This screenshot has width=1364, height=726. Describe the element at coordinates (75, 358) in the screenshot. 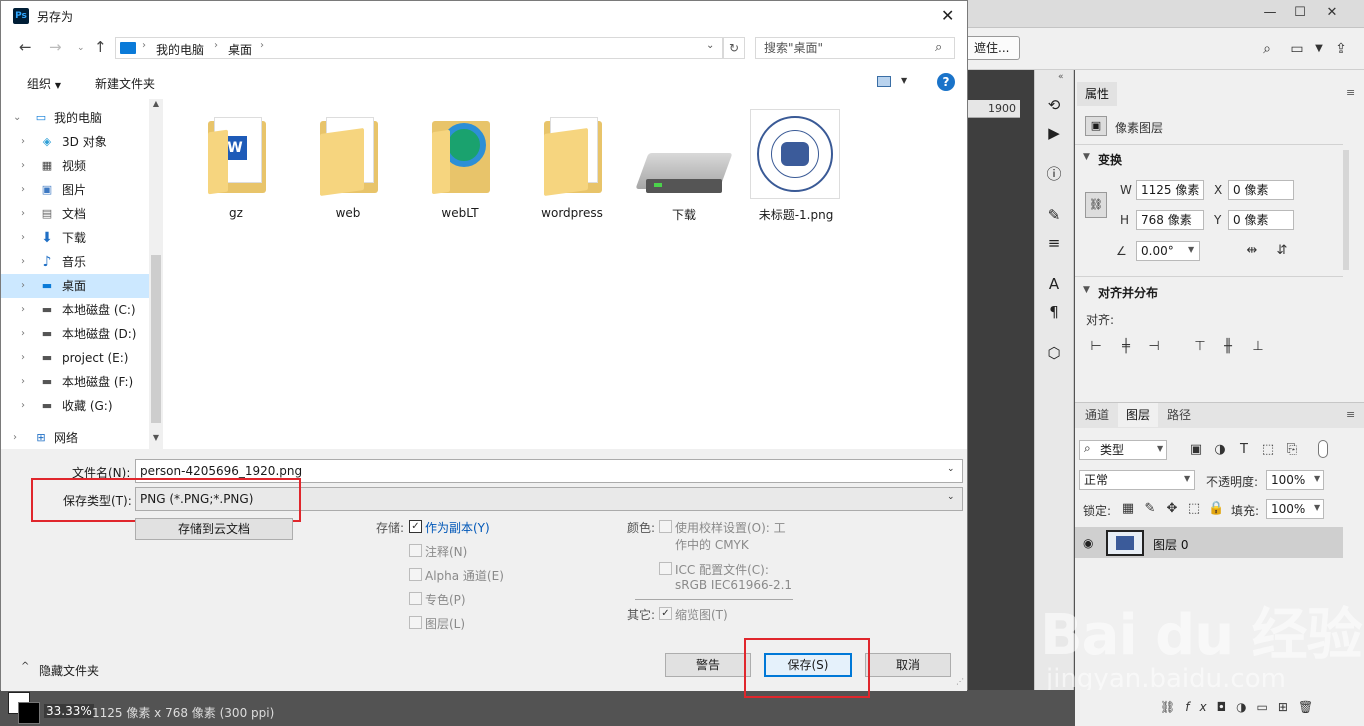

I see `tree-item-drive-e: › ▬ project (E:)` at that location.